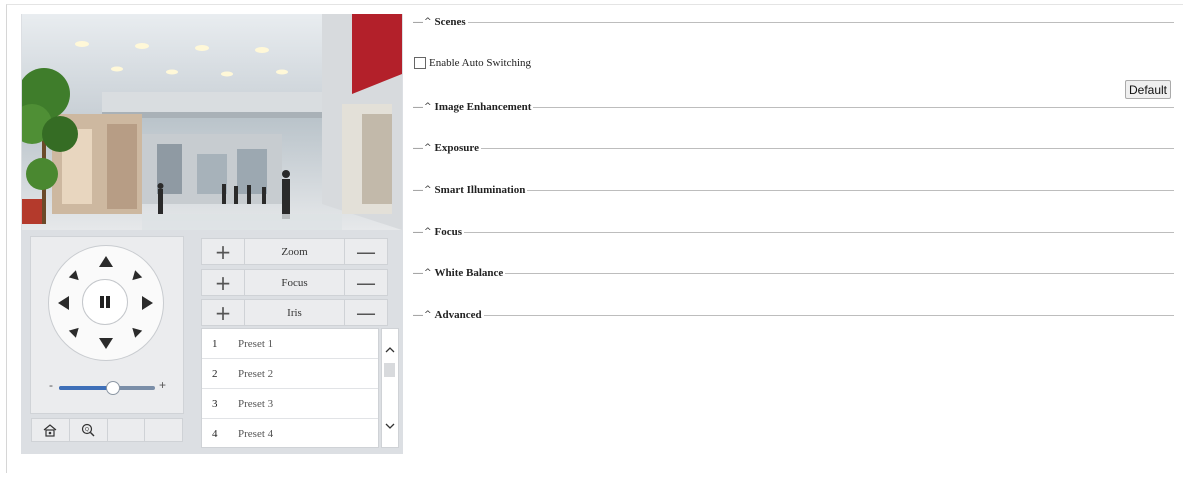 The width and height of the screenshot is (1186, 477). Describe the element at coordinates (256, 403) in the screenshot. I see `preset-name: Preset 3` at that location.